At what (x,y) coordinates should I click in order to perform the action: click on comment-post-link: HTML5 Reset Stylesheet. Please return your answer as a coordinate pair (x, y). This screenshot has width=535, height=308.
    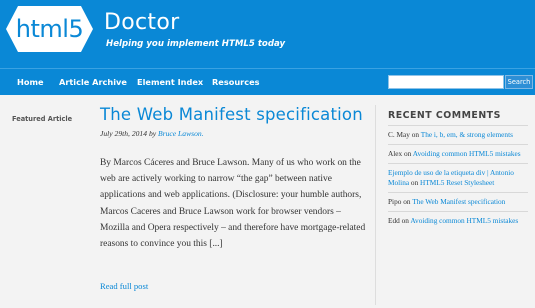
    Looking at the image, I should click on (457, 182).